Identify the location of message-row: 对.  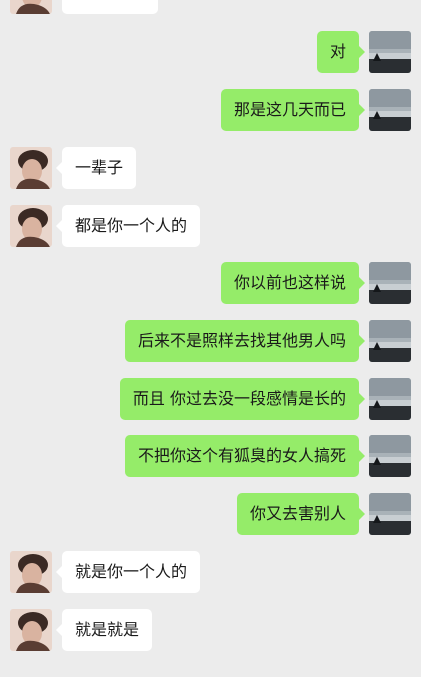
(210, 53).